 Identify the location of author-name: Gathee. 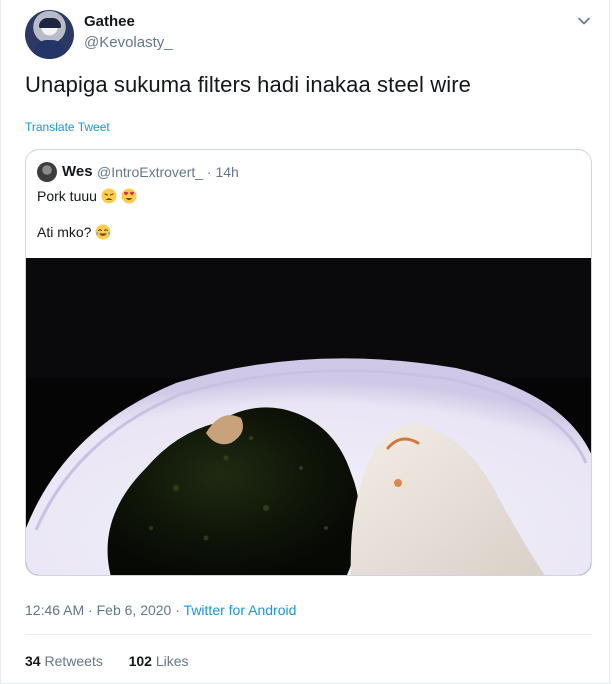
(109, 21).